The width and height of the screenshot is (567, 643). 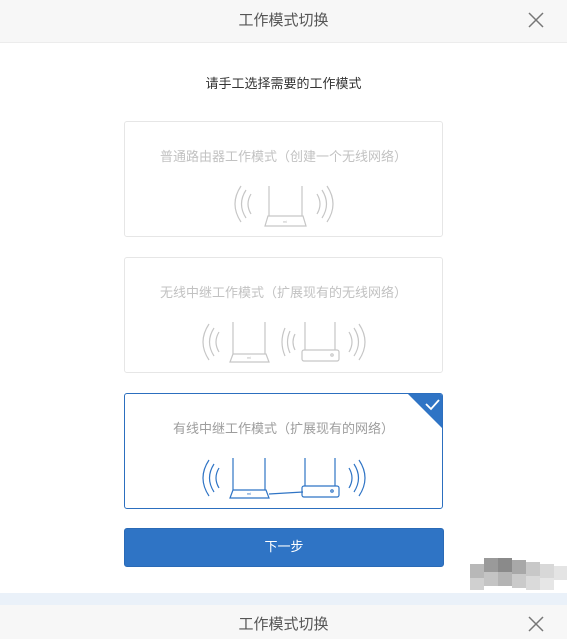 What do you see at coordinates (518, 574) in the screenshot?
I see `blurred-overlay-image` at bounding box center [518, 574].